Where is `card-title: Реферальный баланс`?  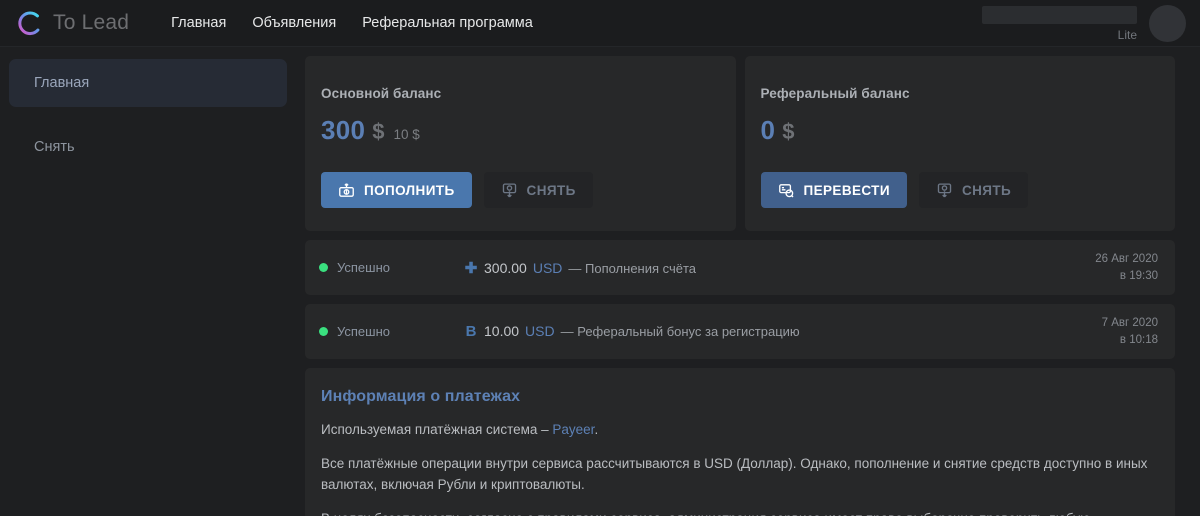 card-title: Реферальный баланс is located at coordinates (835, 93).